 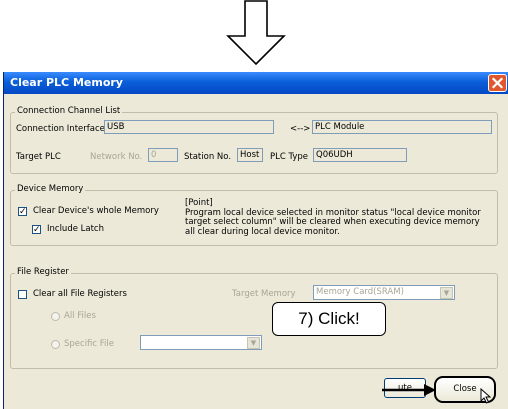 I want to click on device-memory-group-label: Device Memory, so click(x=50, y=189).